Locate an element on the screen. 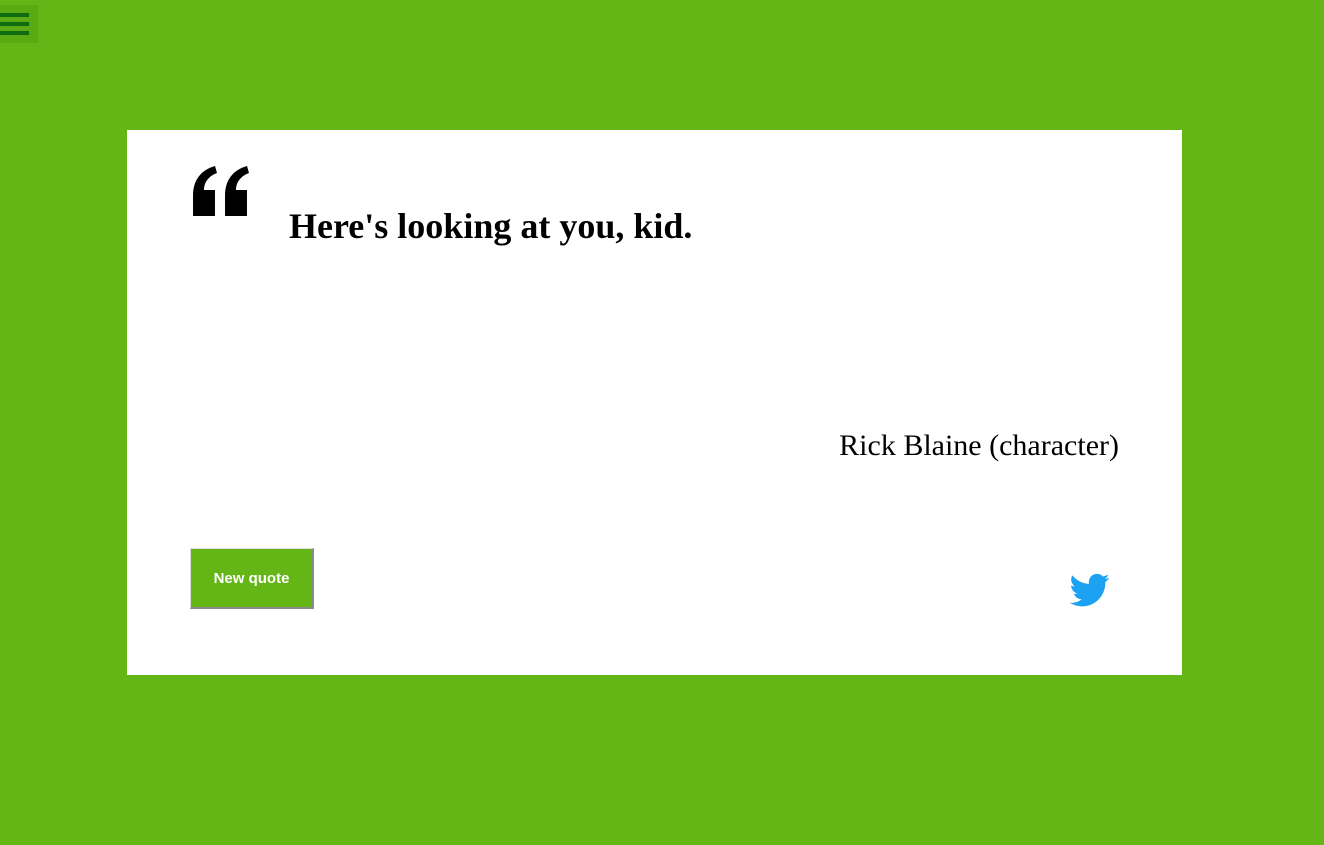  hamburger-menu-icon is located at coordinates (14, 15).